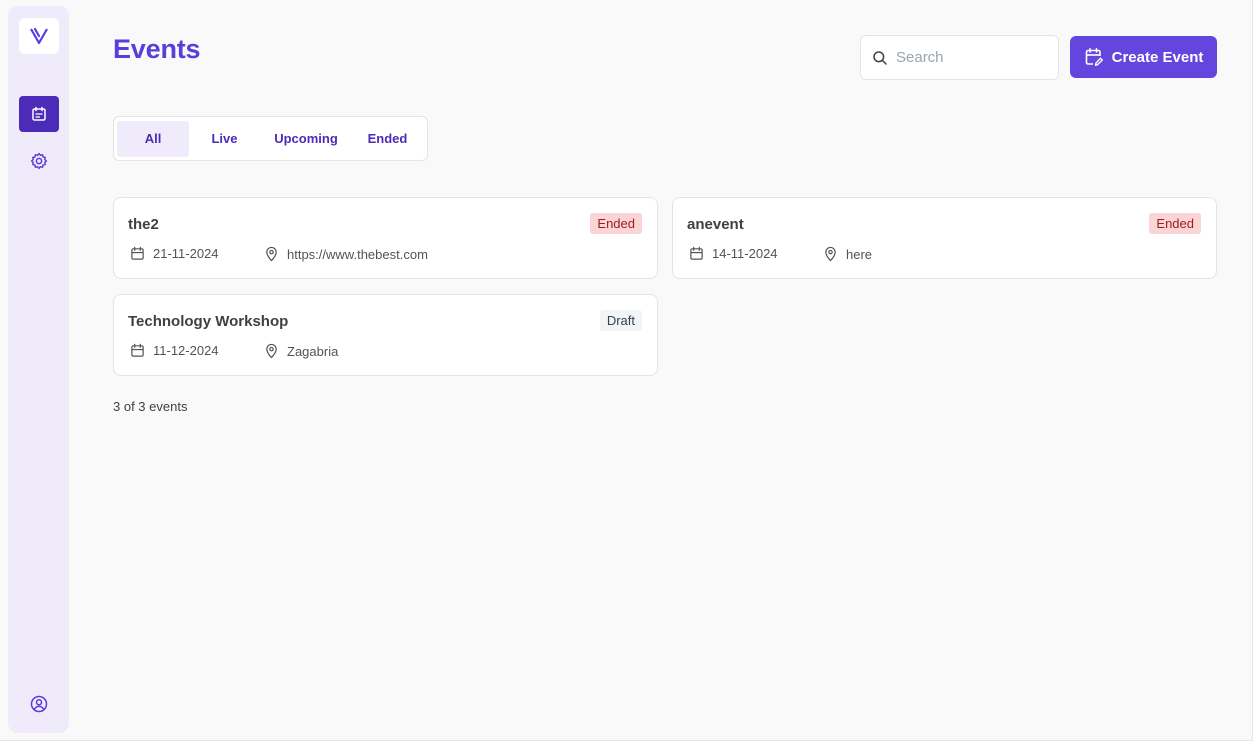 The width and height of the screenshot is (1253, 741). Describe the element at coordinates (306, 139) in the screenshot. I see `tab-upcoming: Upcoming` at that location.